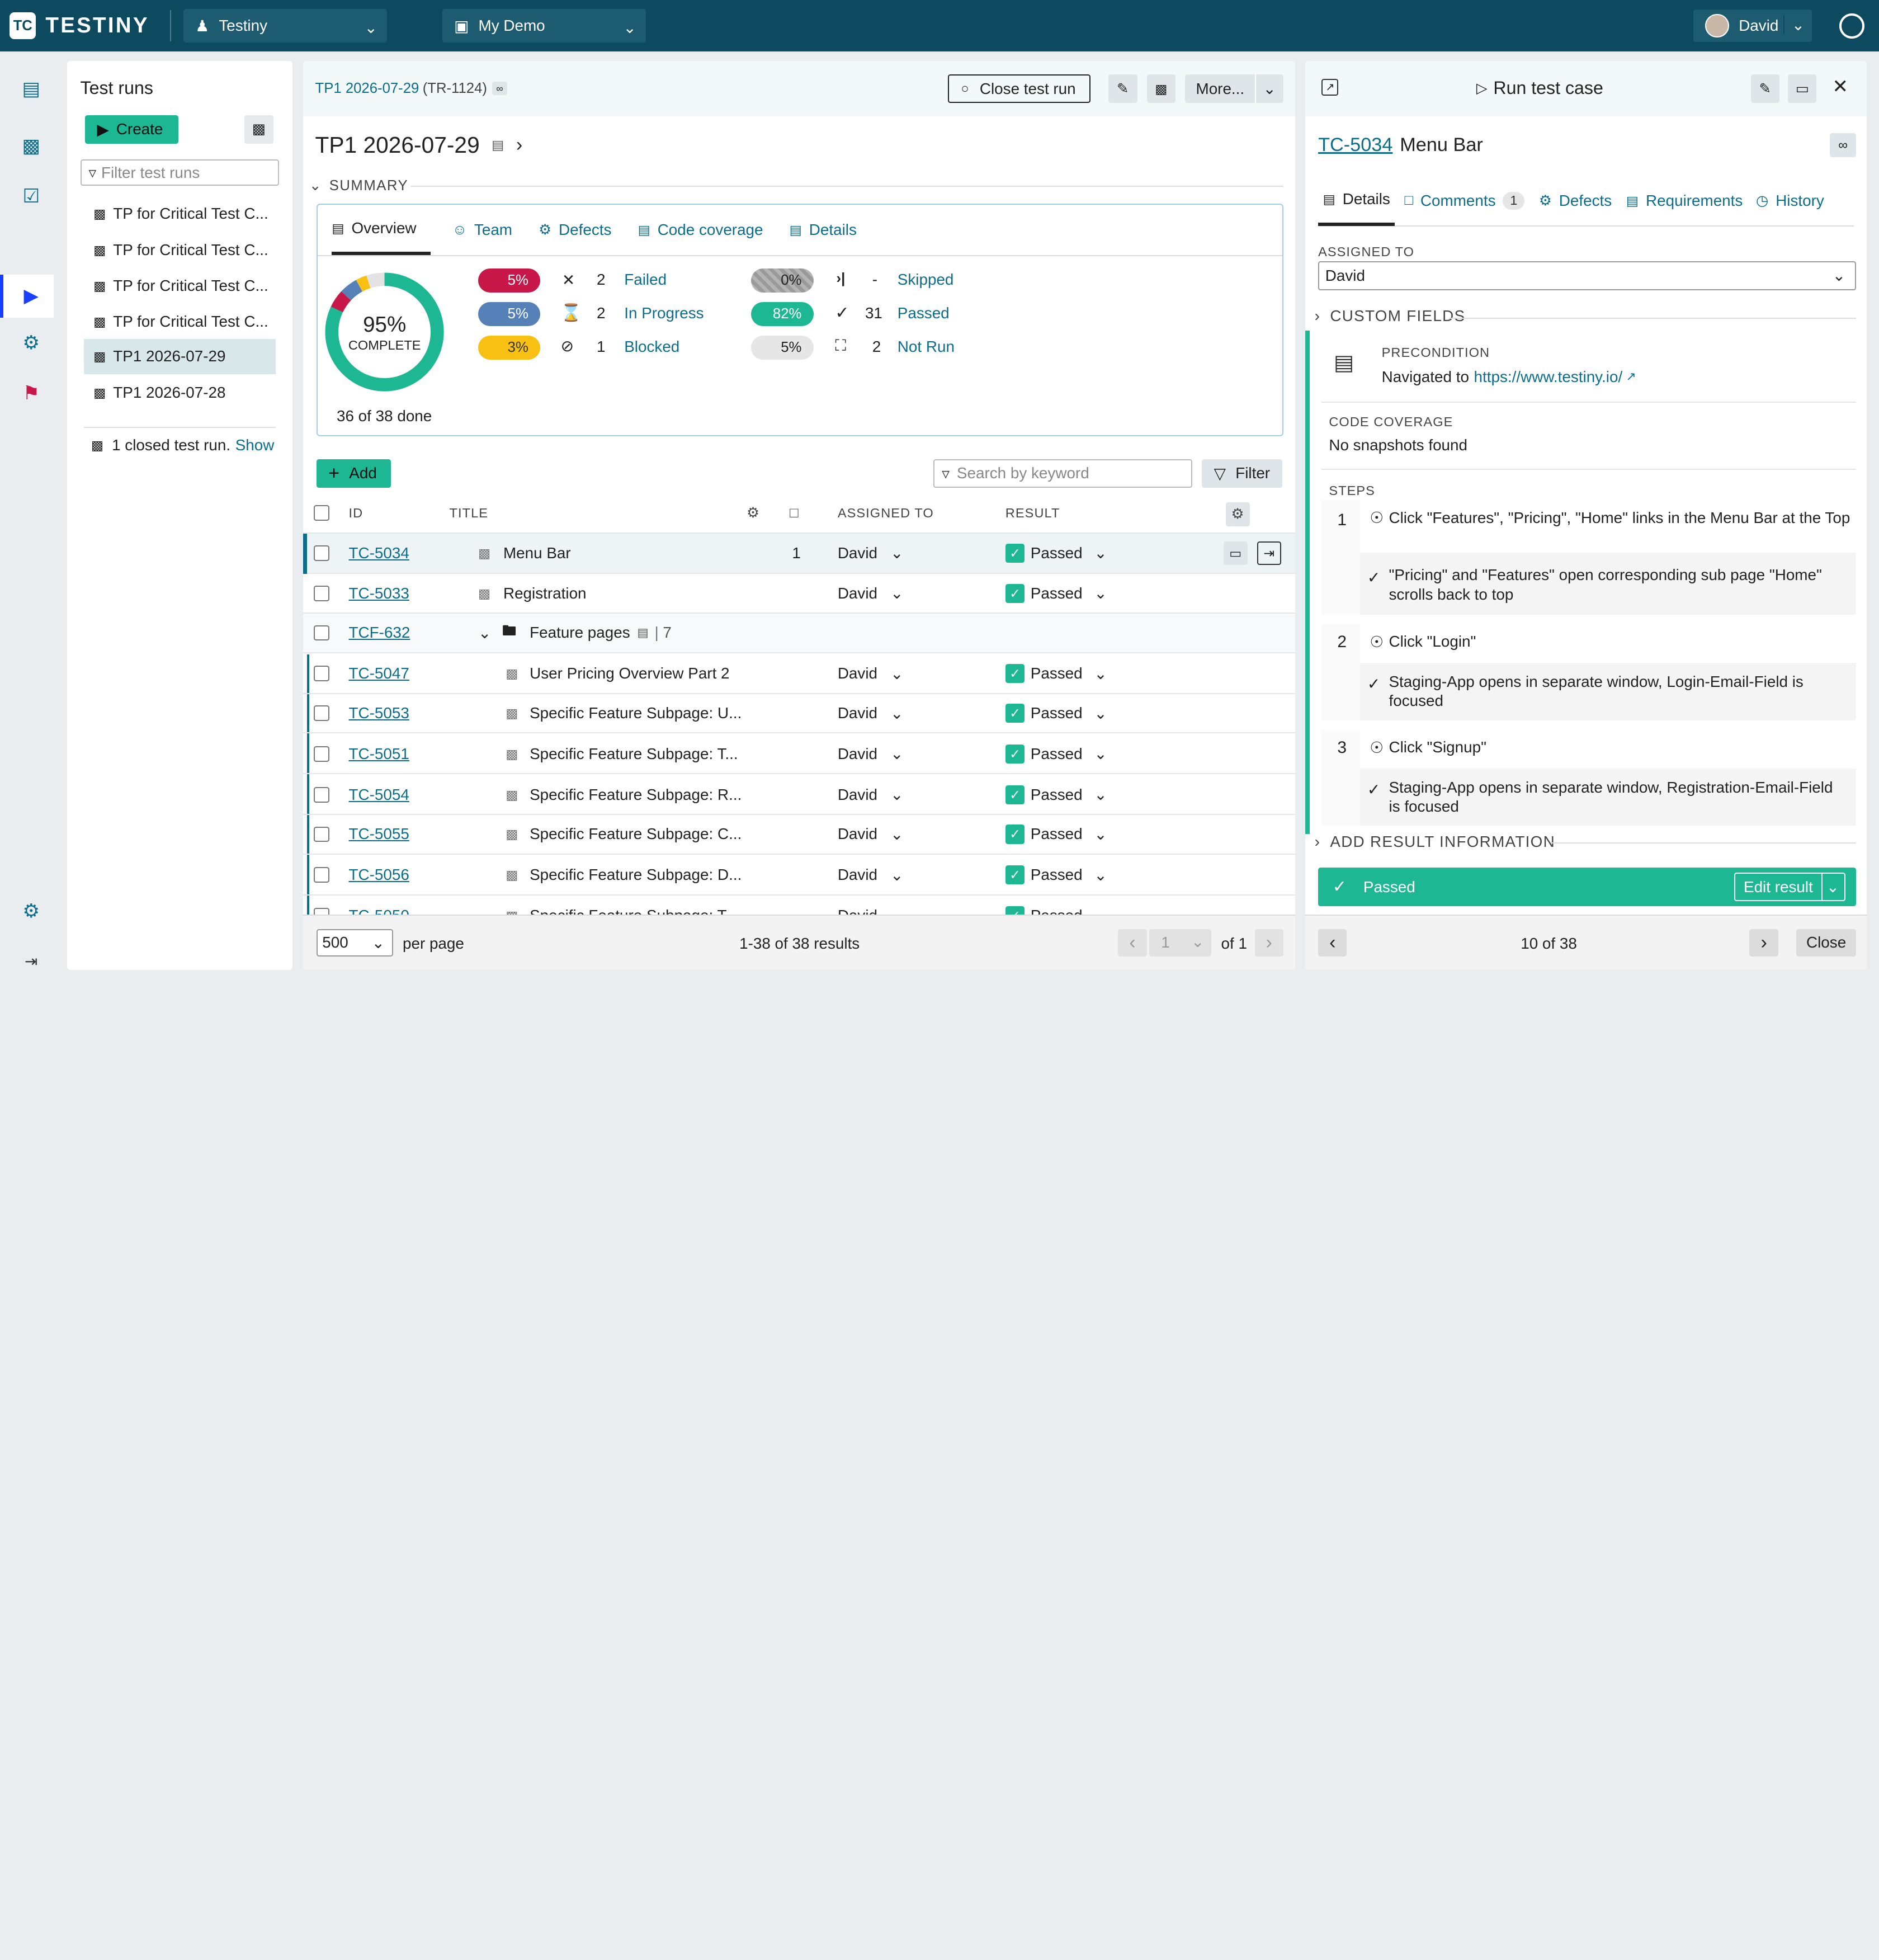 Image resolution: width=1879 pixels, height=1960 pixels. Describe the element at coordinates (1465, 201) in the screenshot. I see `tab-comments: □ Comments 1` at that location.